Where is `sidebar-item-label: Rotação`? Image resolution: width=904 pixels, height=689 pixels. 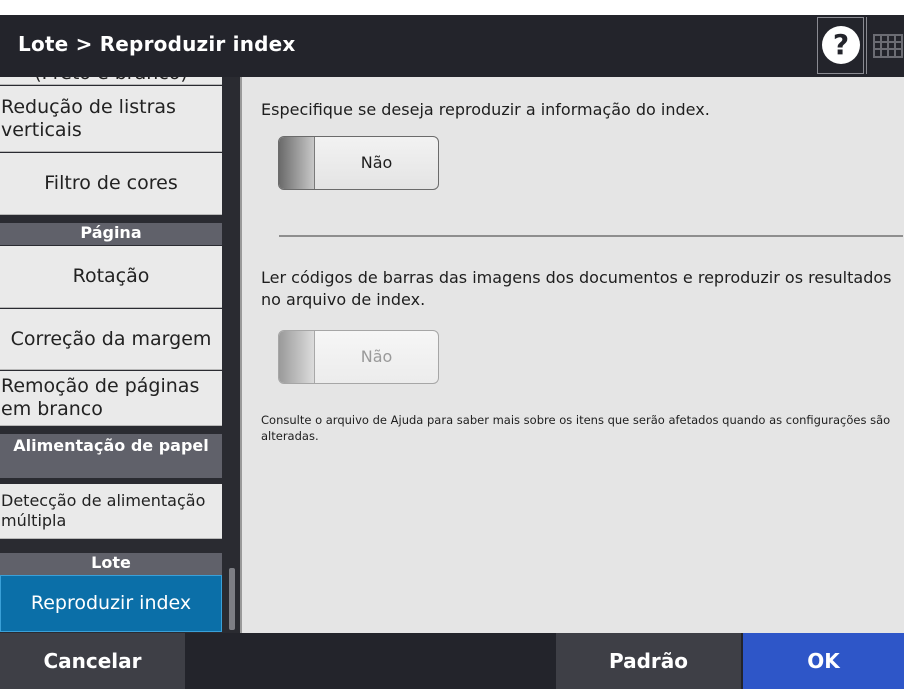 sidebar-item-label: Rotação is located at coordinates (111, 276).